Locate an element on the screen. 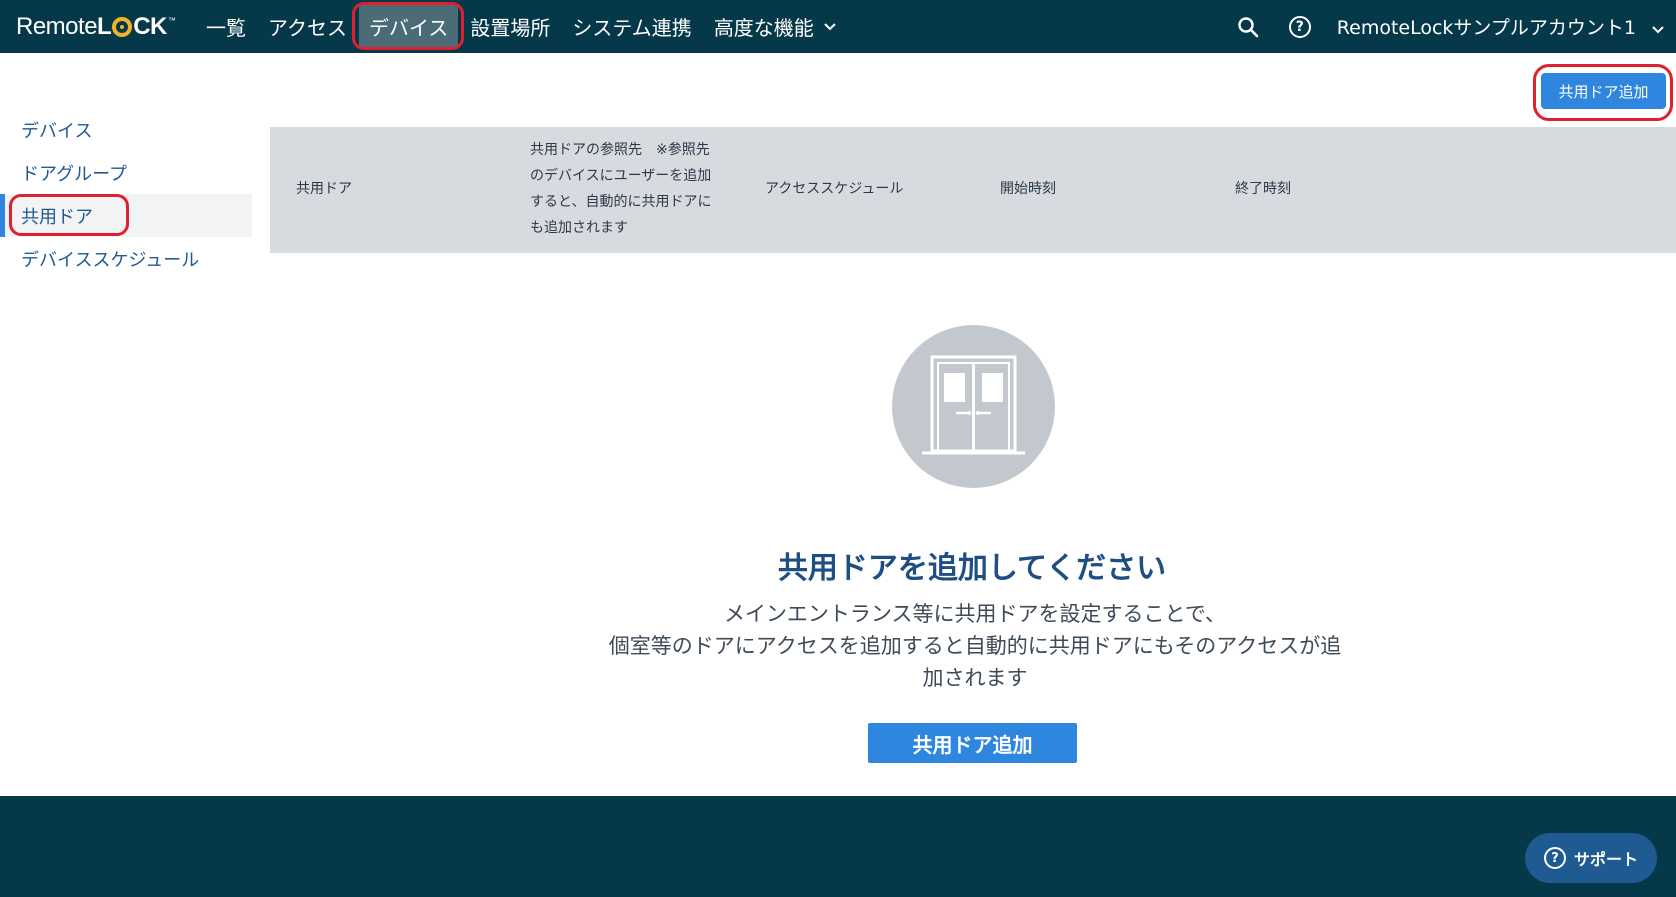  account-menu: RemoteLockサンプルアカウント1 is located at coordinates (1500, 26).